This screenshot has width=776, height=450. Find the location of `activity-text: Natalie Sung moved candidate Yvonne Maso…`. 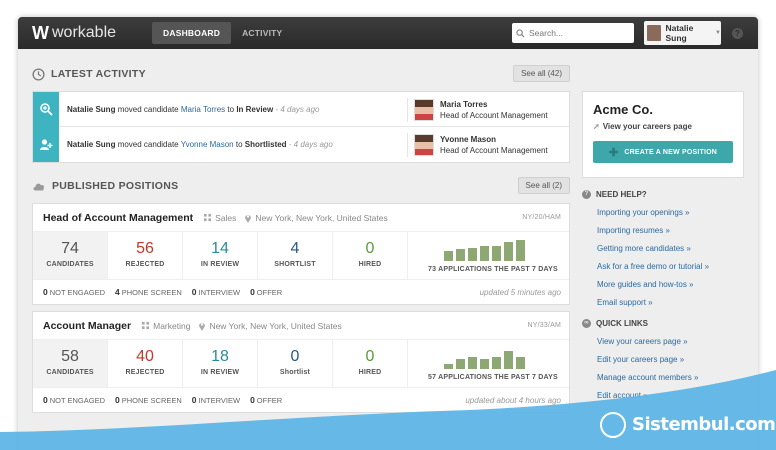

activity-text: Natalie Sung moved candidate Yvonne Maso… is located at coordinates (200, 144).